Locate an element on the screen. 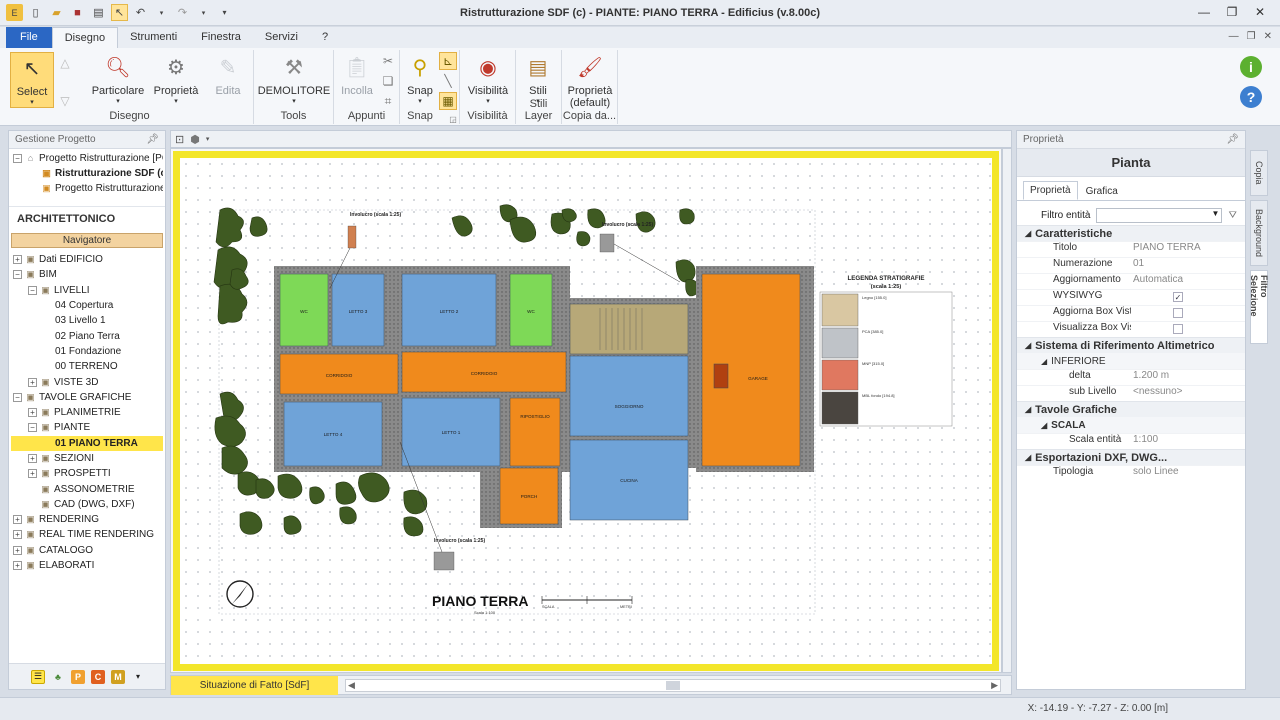 The image size is (1280, 720). nav-tree-item: ▣ ASSONOMETRIE is located at coordinates (87, 488).